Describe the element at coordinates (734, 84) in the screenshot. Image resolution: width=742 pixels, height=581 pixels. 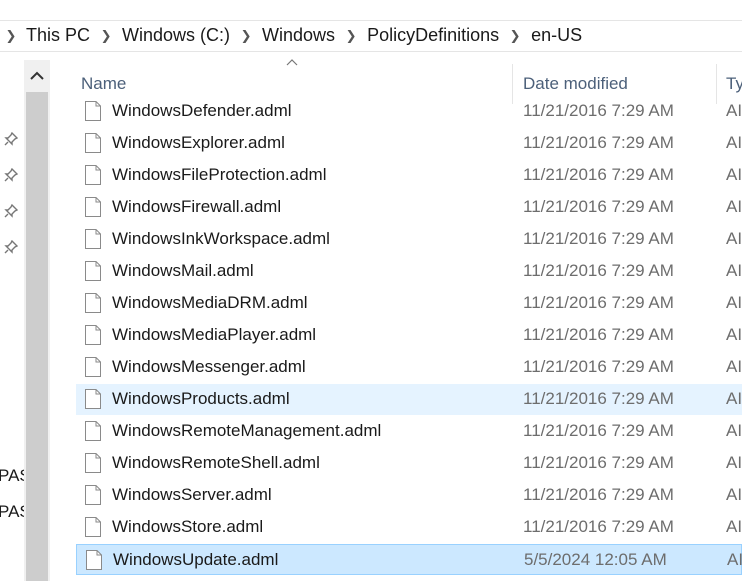
I see `column-header-type: Ty` at that location.